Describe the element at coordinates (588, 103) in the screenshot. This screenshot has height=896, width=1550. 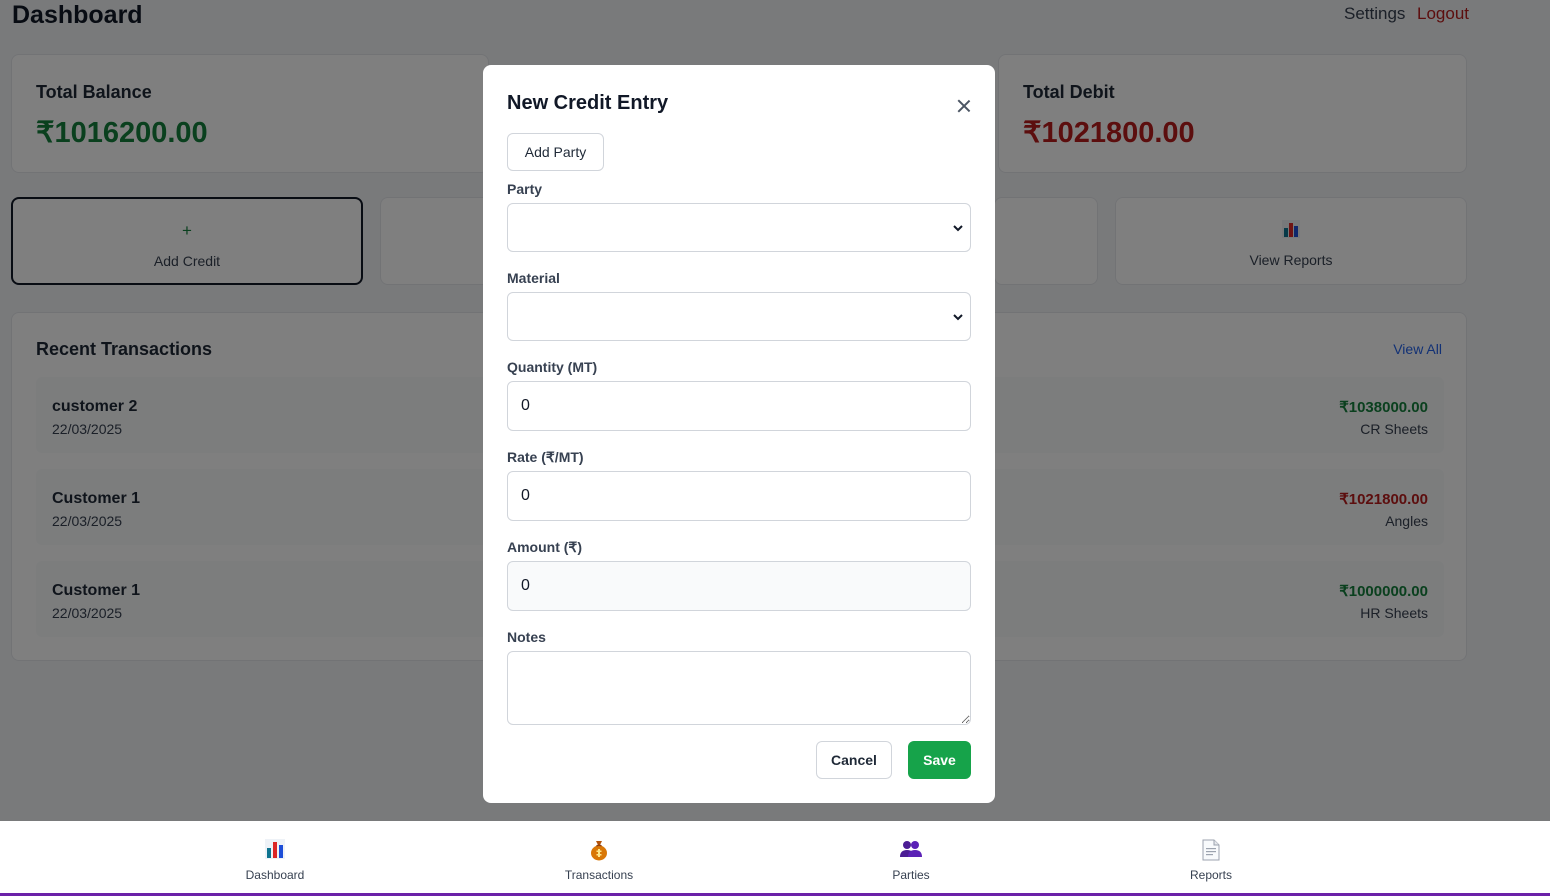
I see `modal-title: New Credit Entry` at that location.